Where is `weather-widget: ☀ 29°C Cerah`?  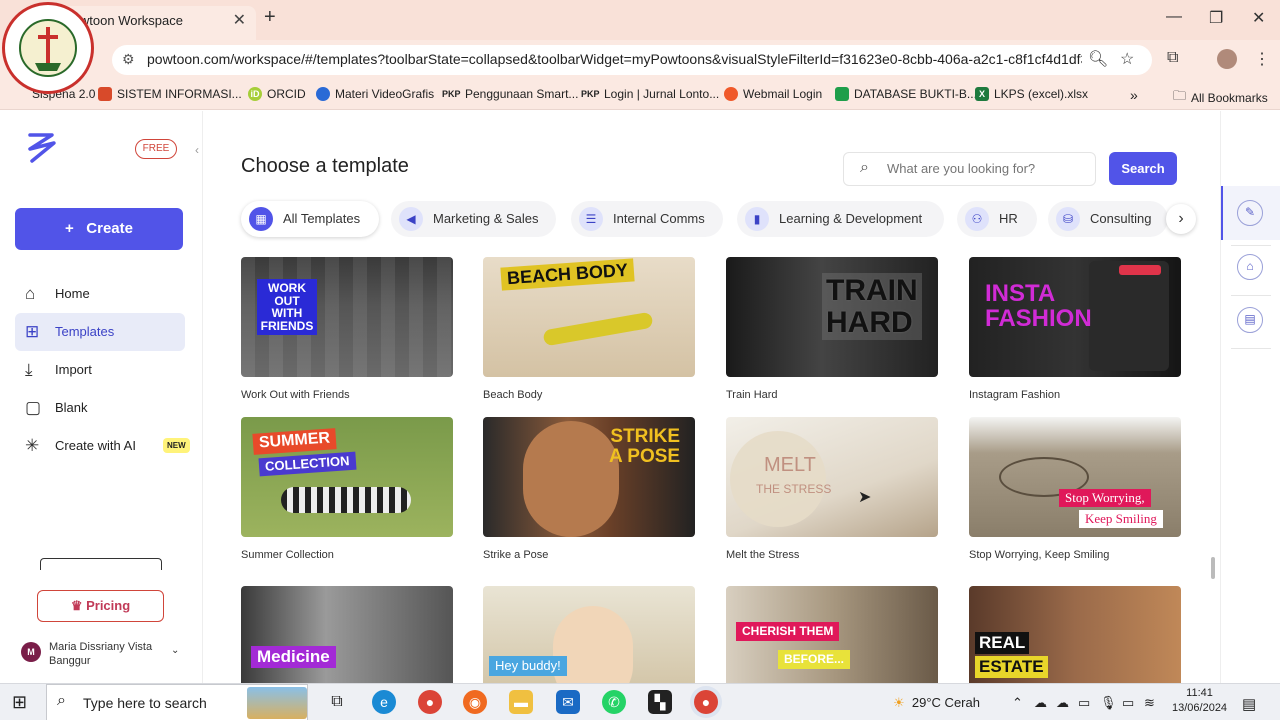
weather-widget: ☀ 29°C Cerah is located at coordinates (936, 703).